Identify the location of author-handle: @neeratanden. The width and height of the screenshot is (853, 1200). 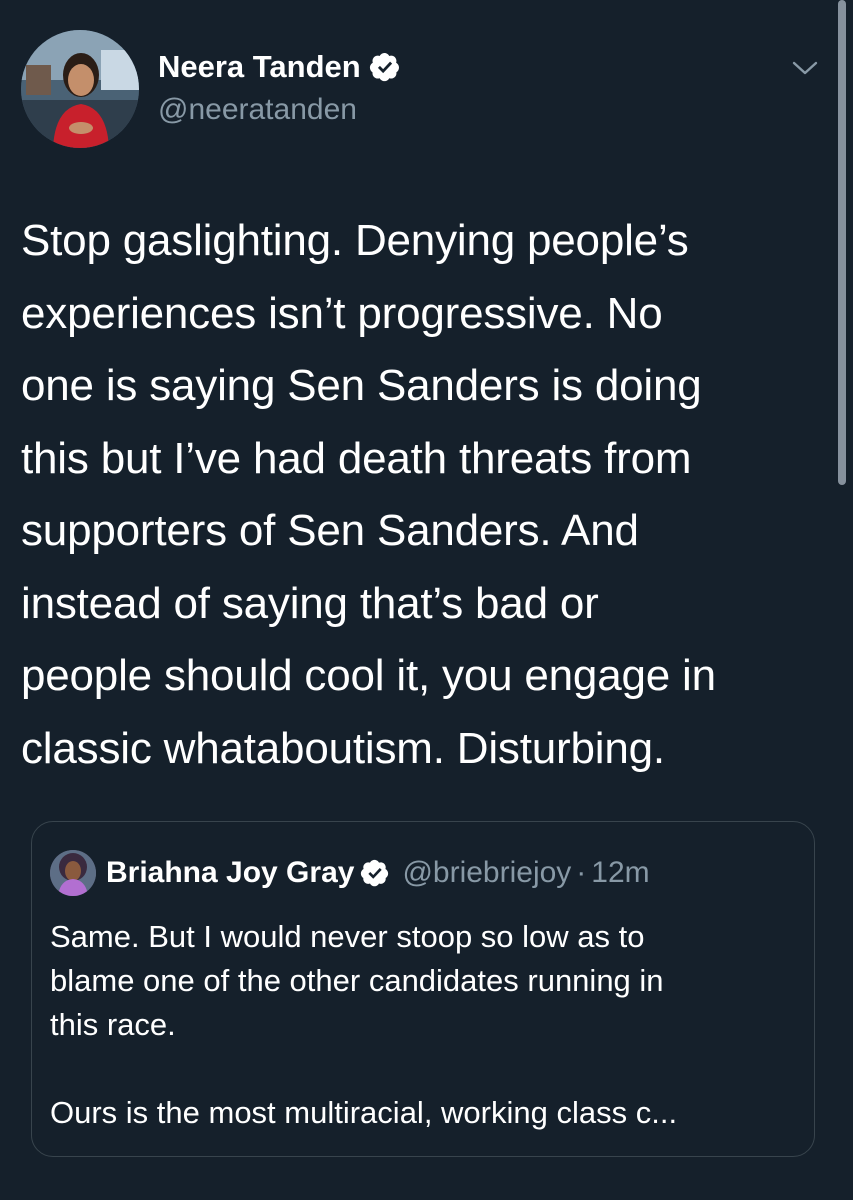
(257, 110).